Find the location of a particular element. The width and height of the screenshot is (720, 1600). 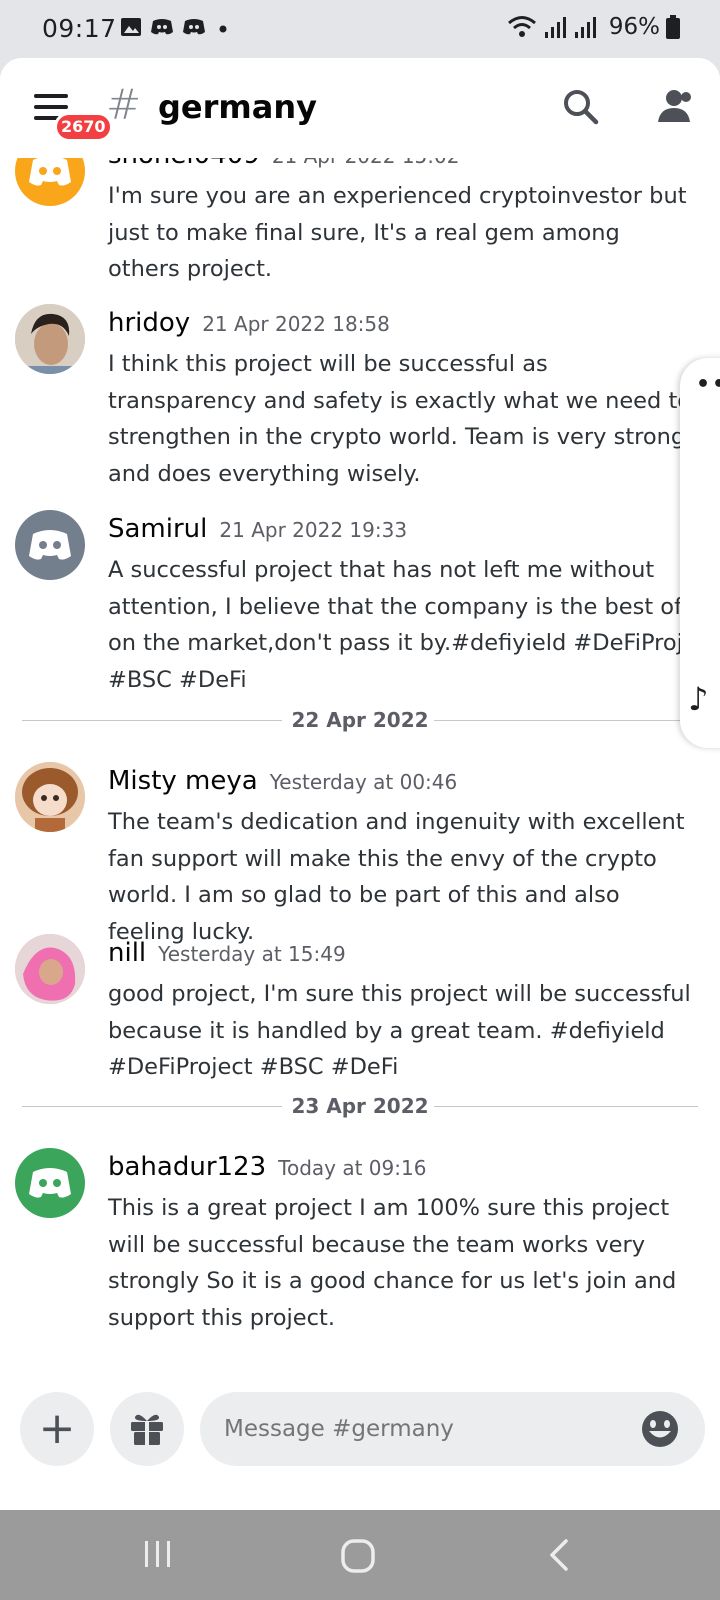

system-nav-bar is located at coordinates (360, 1555).